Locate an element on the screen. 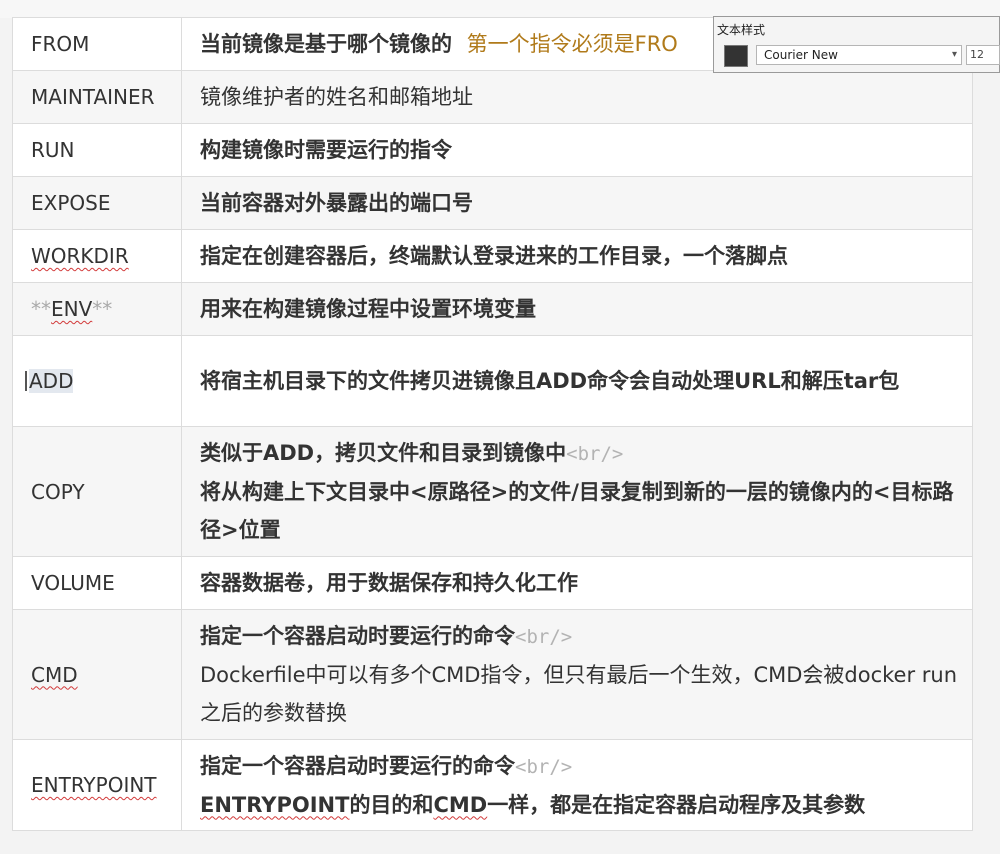 This screenshot has height=854, width=1000. key-cell: **ENV** is located at coordinates (97, 309).